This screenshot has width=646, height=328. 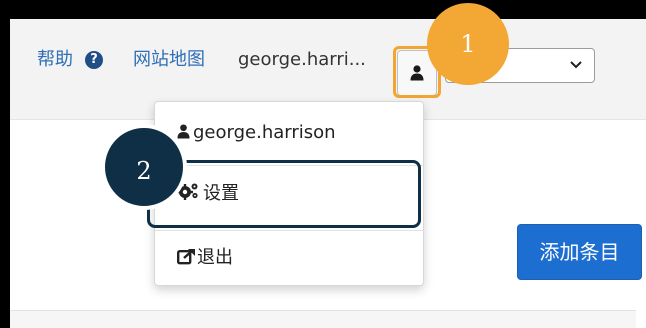 I want to click on chevron-down-icon, so click(x=576, y=65).